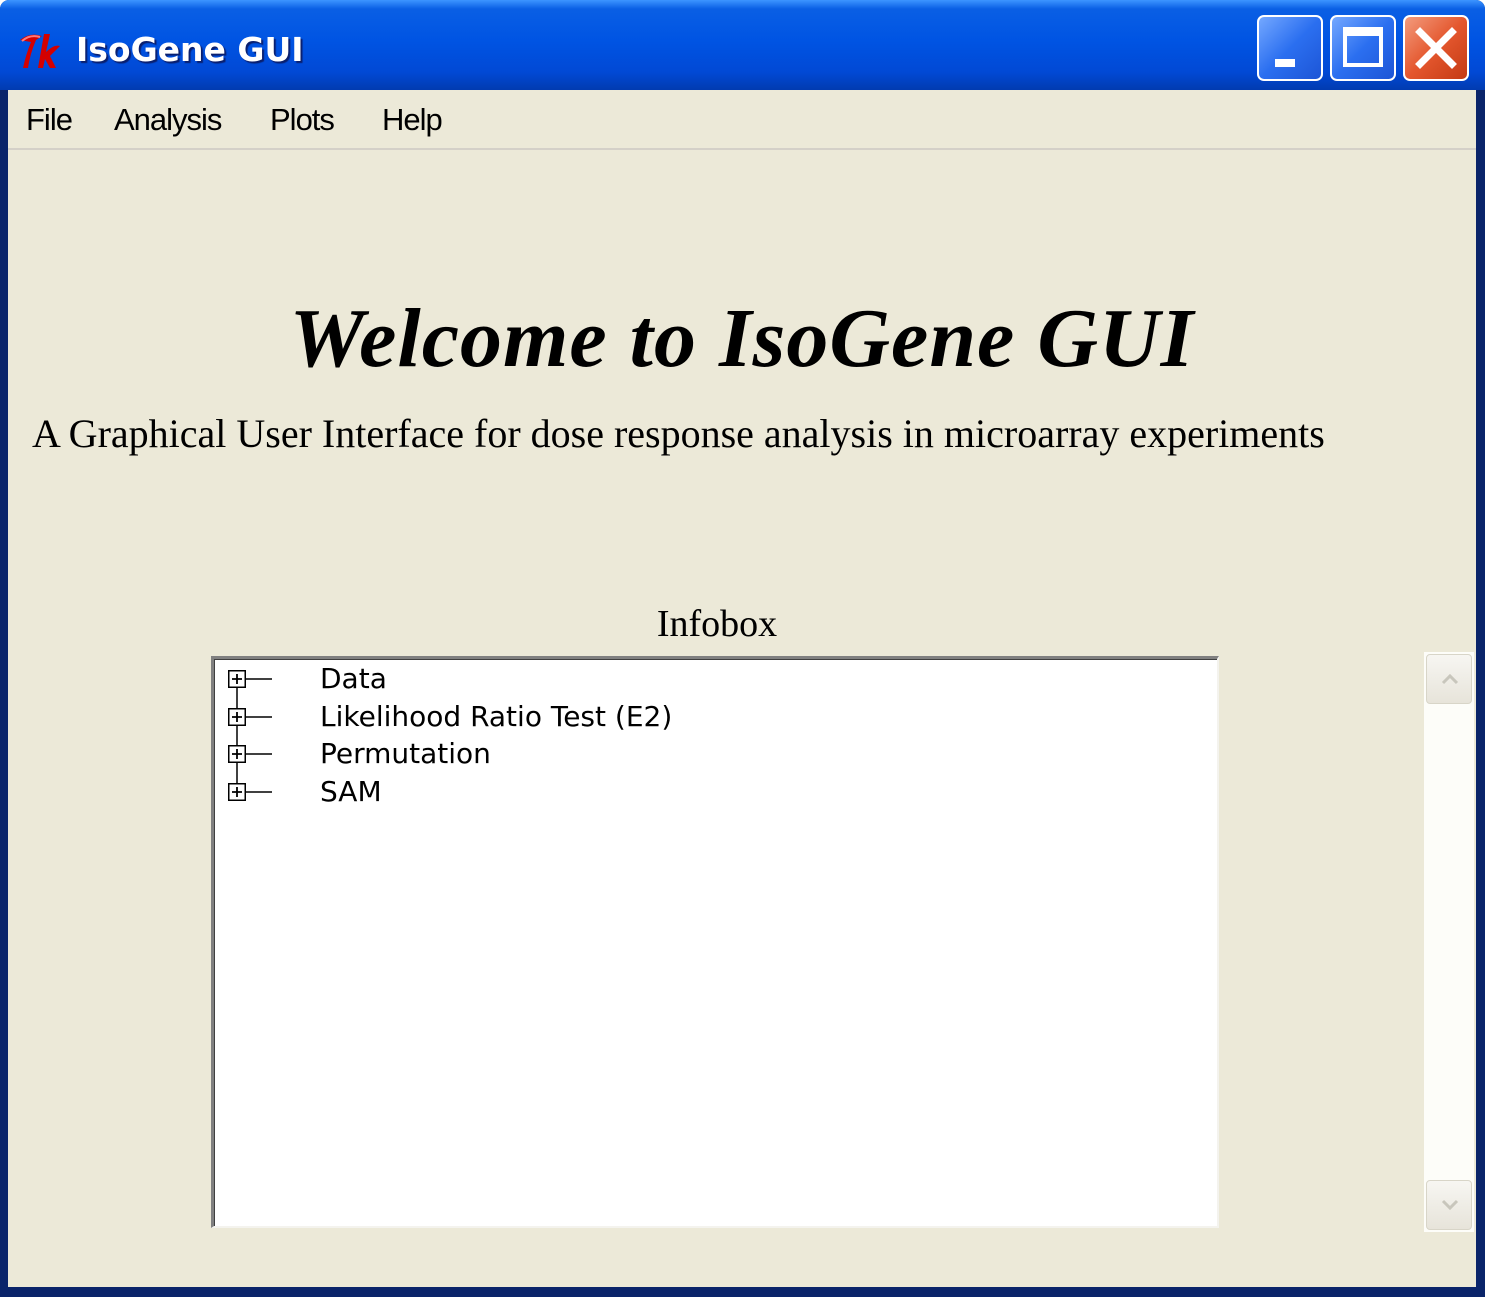  I want to click on tree-item-label: Likelihood Ratio Test (E2), so click(496, 716).